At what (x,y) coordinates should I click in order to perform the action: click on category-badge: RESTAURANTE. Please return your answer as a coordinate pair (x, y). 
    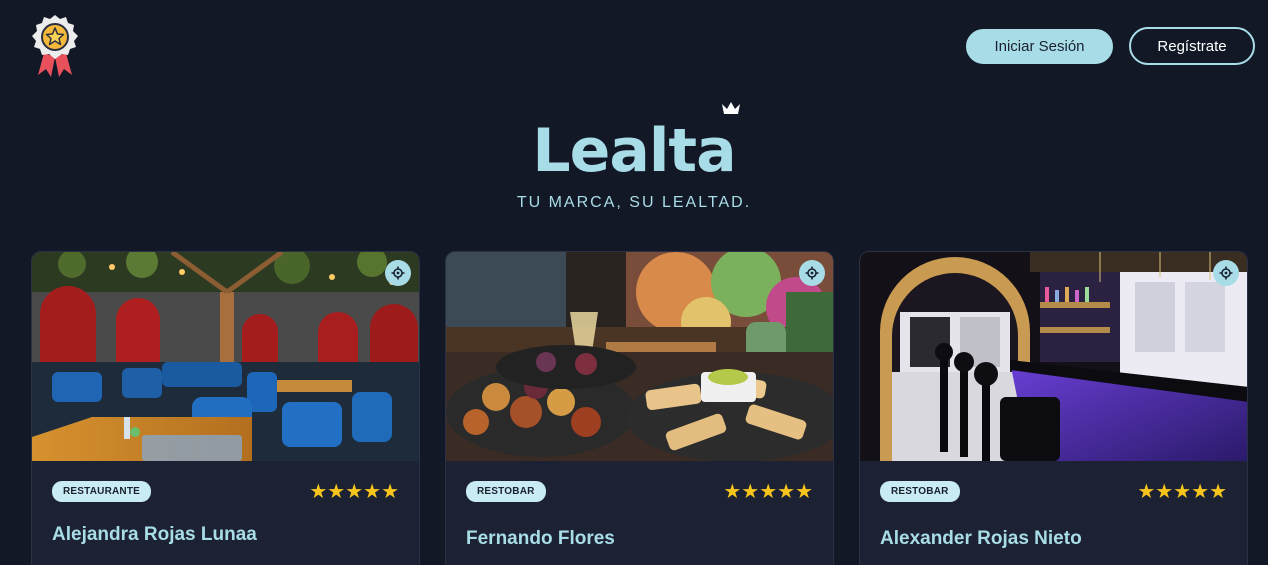
    Looking at the image, I should click on (102, 491).